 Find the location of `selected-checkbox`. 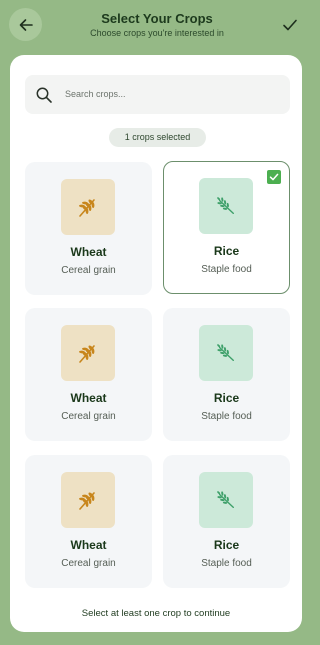

selected-checkbox is located at coordinates (274, 177).